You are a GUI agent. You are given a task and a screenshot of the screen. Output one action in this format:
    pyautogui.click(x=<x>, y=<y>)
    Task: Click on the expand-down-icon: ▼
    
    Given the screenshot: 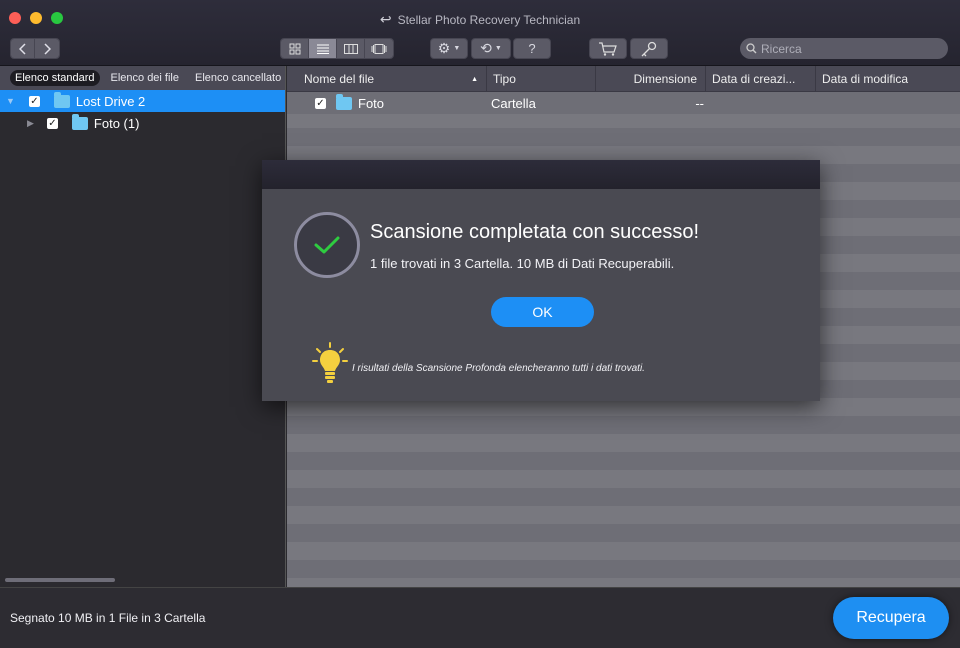 What is the action you would take?
    pyautogui.click(x=10, y=101)
    